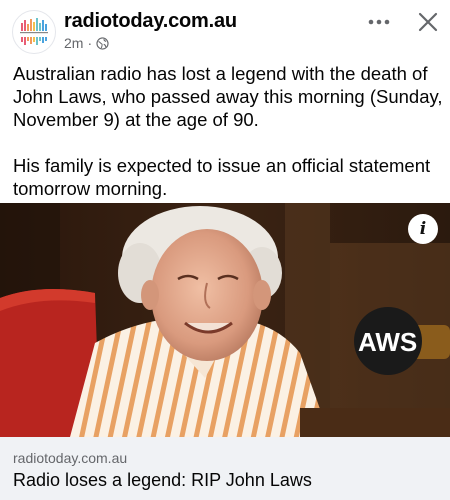  I want to click on more-options-button, so click(379, 22).